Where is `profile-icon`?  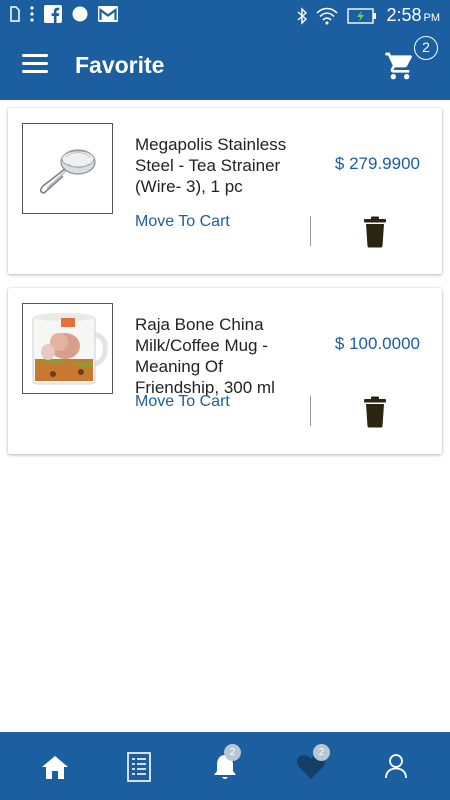 profile-icon is located at coordinates (396, 766).